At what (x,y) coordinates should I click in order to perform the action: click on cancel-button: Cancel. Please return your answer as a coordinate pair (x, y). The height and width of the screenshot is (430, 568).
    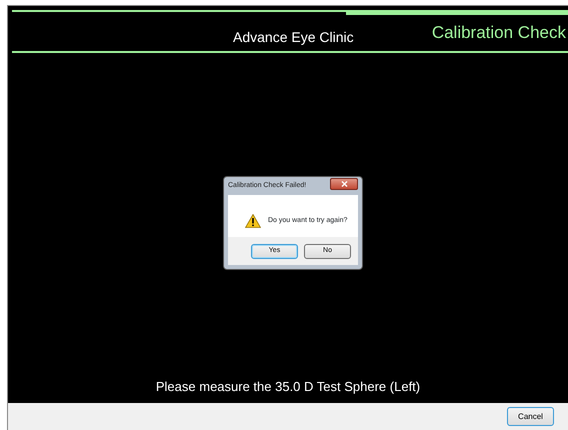
    Looking at the image, I should click on (530, 416).